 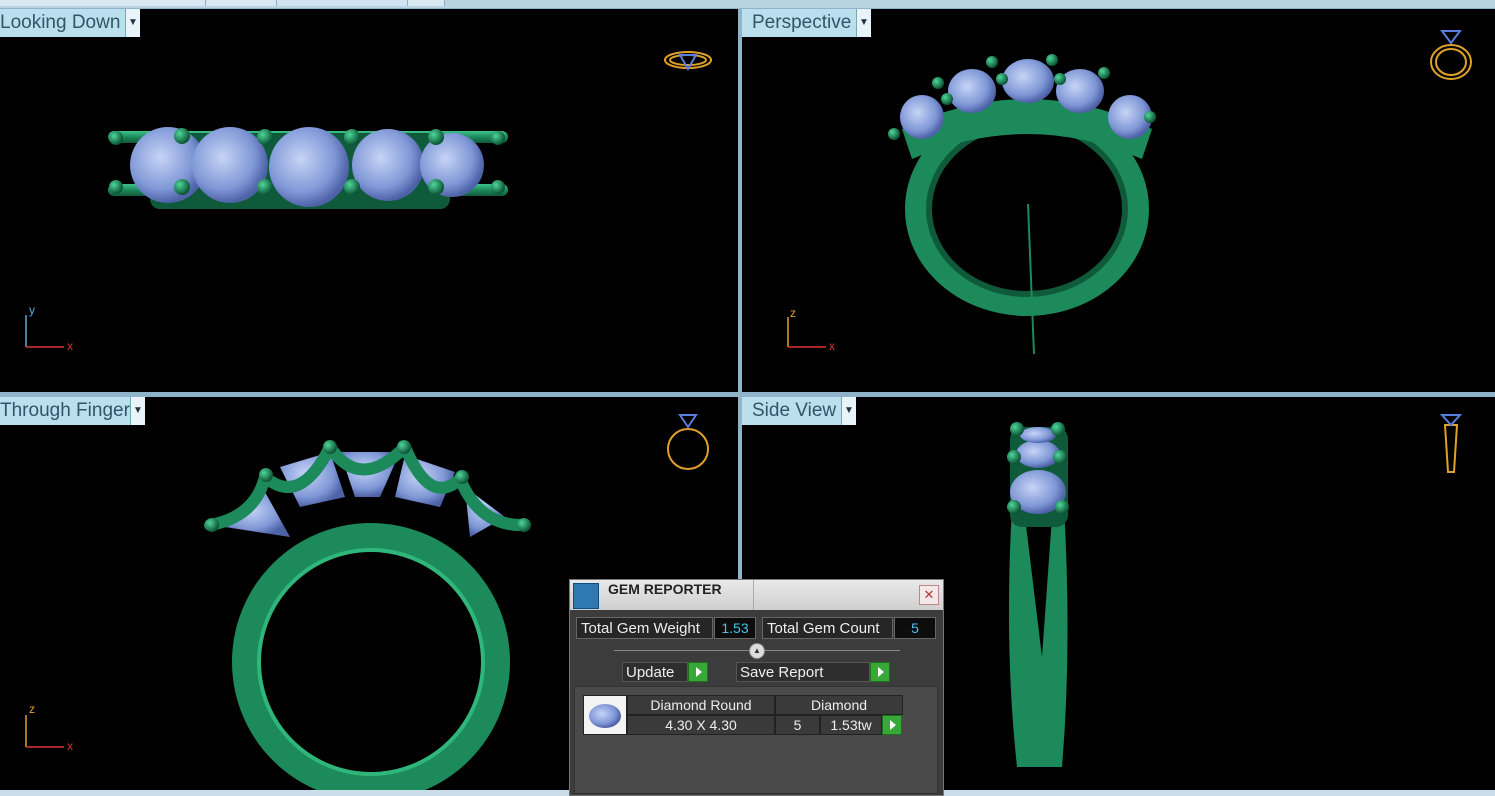 What do you see at coordinates (802, 22) in the screenshot?
I see `viewport-title: Perspective` at bounding box center [802, 22].